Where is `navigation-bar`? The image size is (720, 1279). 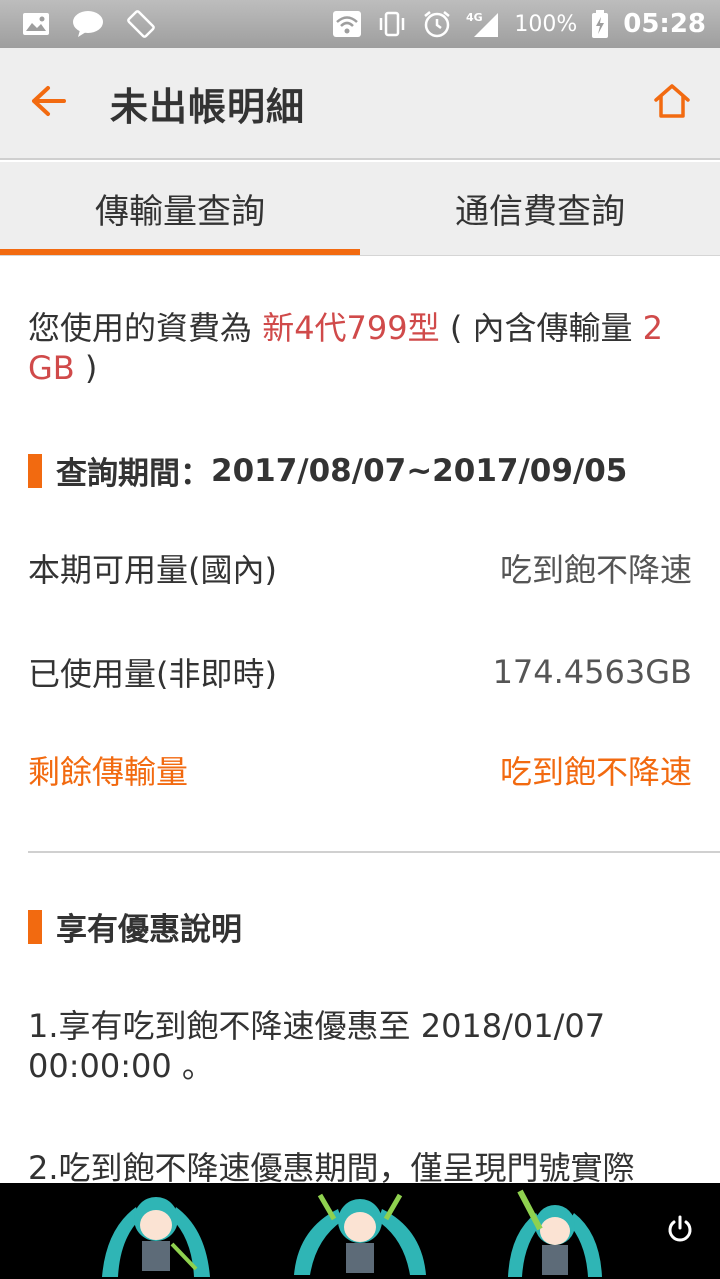
navigation-bar is located at coordinates (360, 1231).